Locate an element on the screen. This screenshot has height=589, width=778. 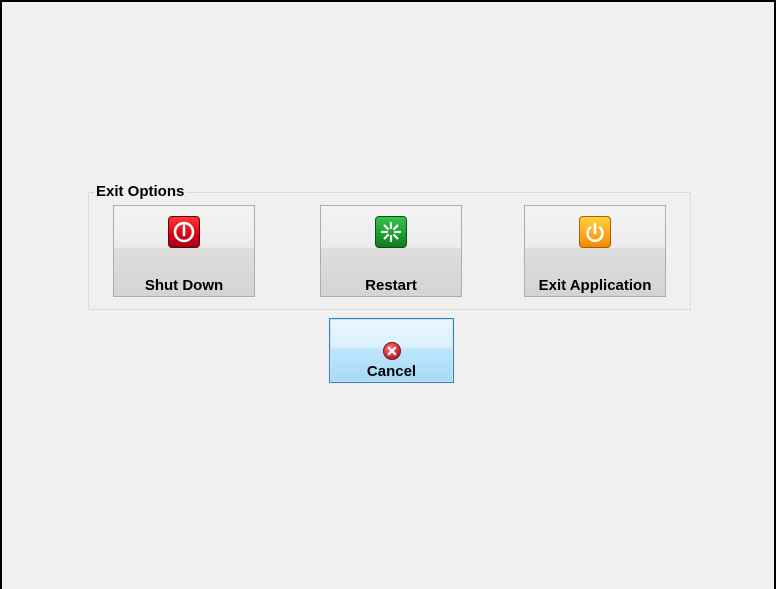
restart-icon is located at coordinates (391, 232).